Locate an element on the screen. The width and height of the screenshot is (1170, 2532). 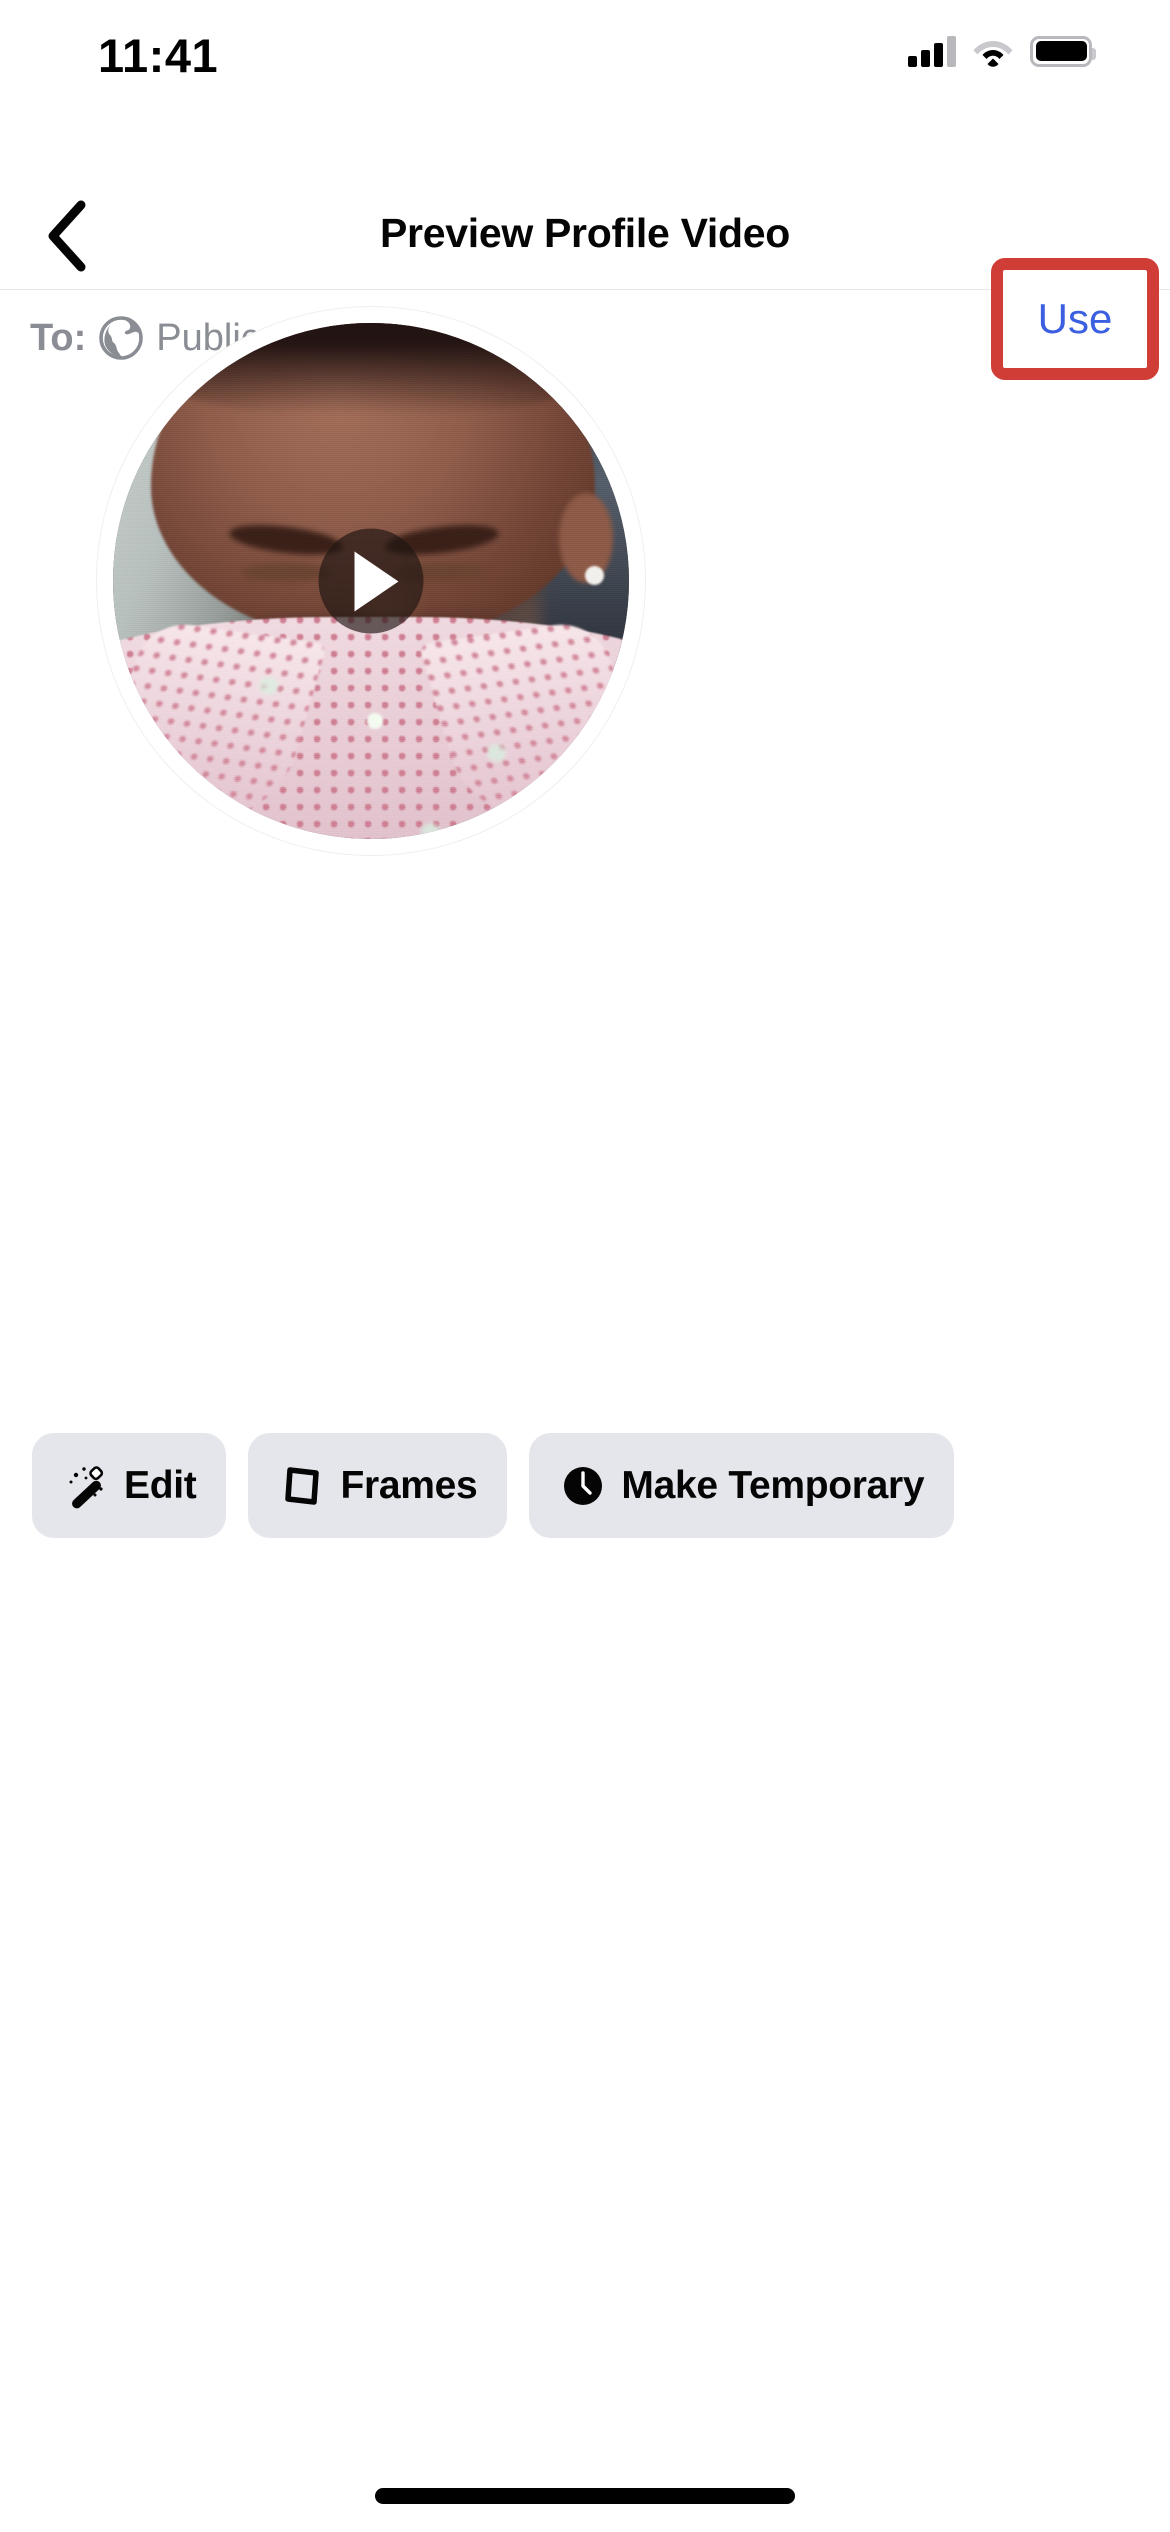
edit-button: Edit is located at coordinates (129, 1485).